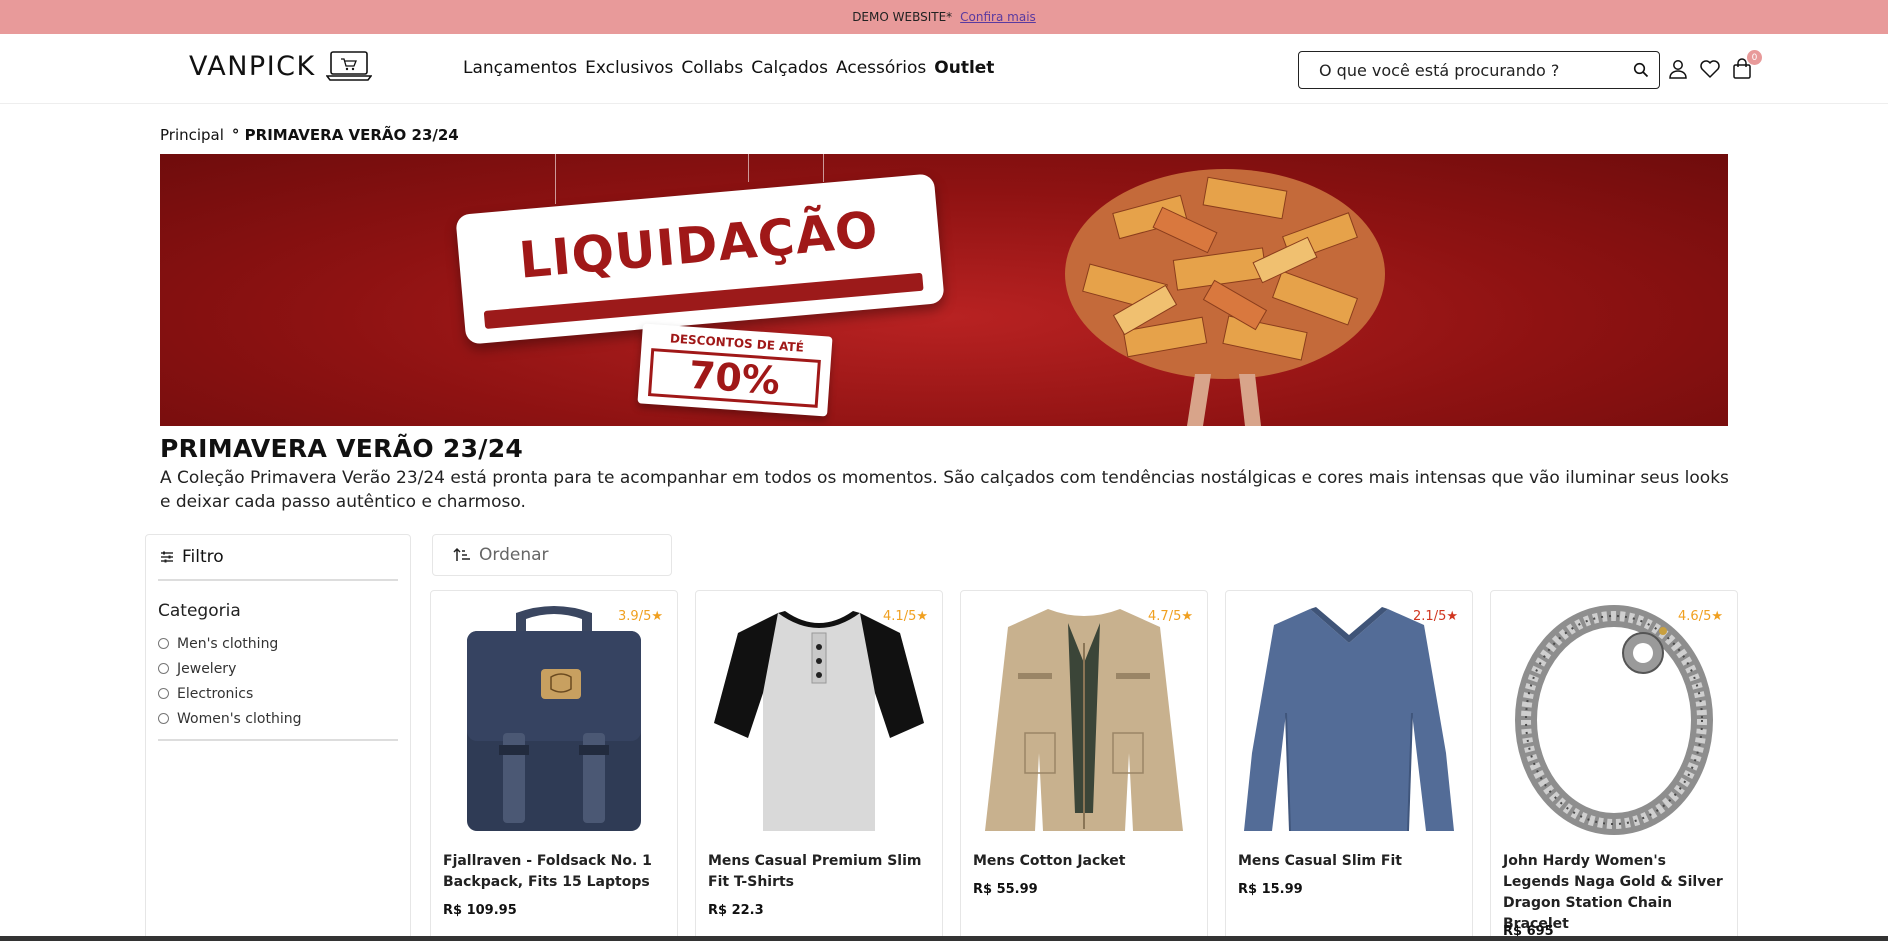  What do you see at coordinates (1225, 297) in the screenshot?
I see `shopping-bags-figure` at bounding box center [1225, 297].